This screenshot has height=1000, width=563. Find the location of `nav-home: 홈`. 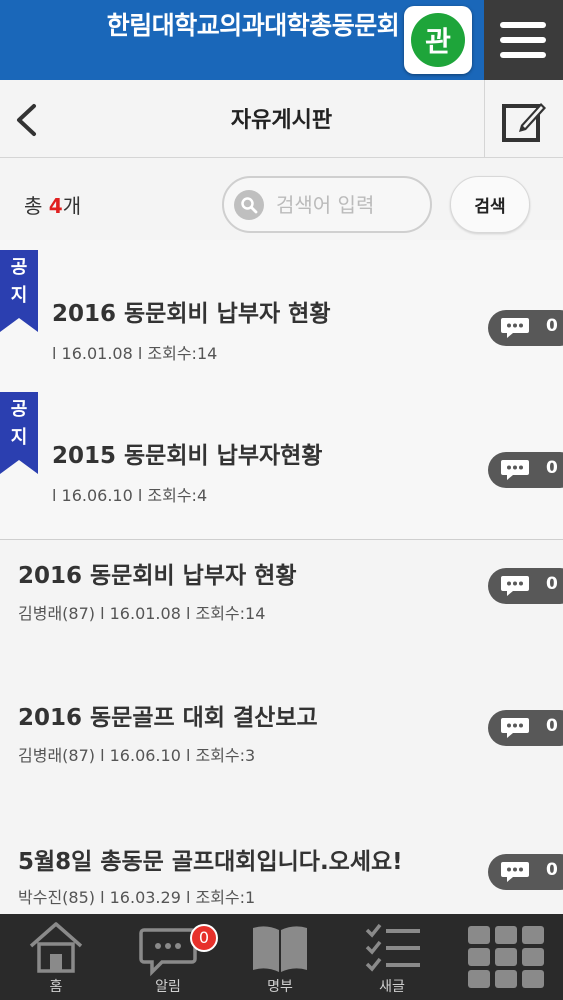

nav-home: 홈 is located at coordinates (56, 957).